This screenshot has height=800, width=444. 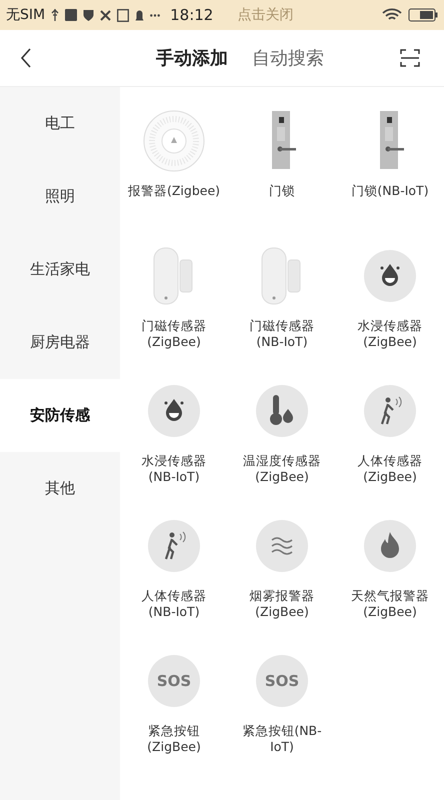 What do you see at coordinates (60, 415) in the screenshot?
I see `sidebar-item: 安防传感` at bounding box center [60, 415].